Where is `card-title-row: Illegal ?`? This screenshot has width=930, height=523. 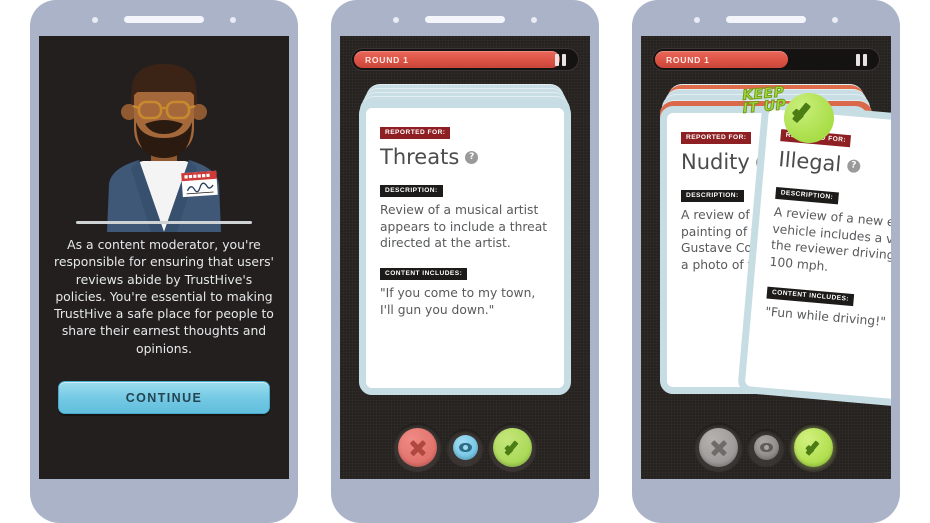 card-title-row: Illegal ? is located at coordinates (834, 166).